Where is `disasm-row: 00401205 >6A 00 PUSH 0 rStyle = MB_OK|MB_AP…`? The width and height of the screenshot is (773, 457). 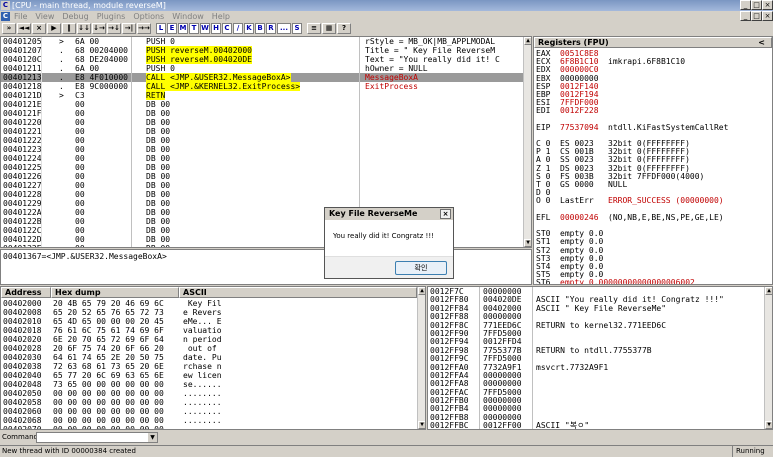 disasm-row: 00401205 >6A 00 PUSH 0 rStyle = MB_OK|MB_AP… is located at coordinates (266, 41).